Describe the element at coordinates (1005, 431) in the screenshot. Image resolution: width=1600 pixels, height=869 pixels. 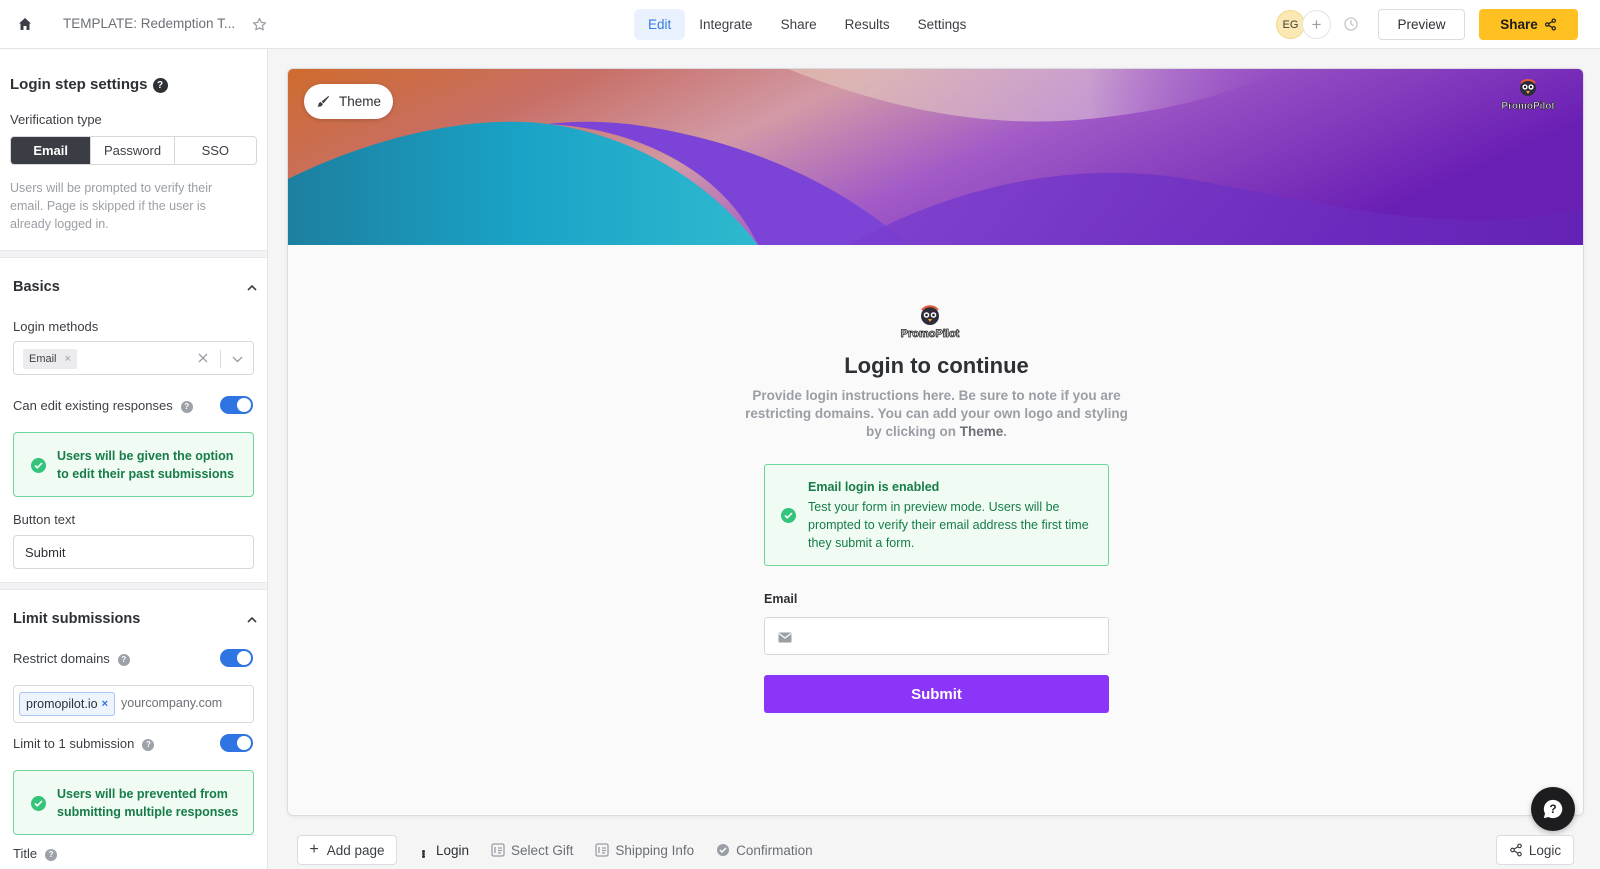
I see `login-instructions-end: .` at that location.